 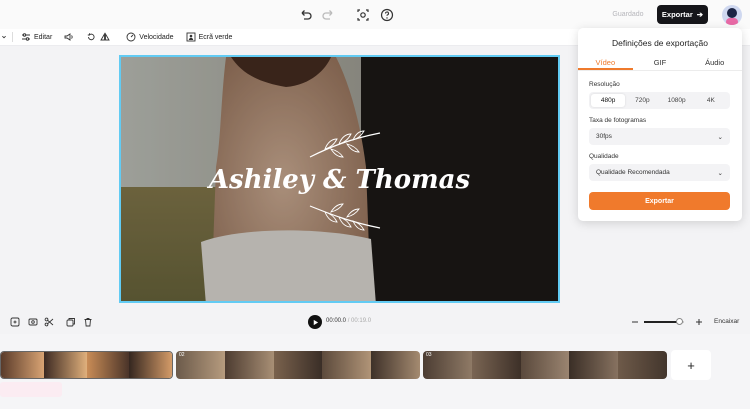 What do you see at coordinates (345, 144) in the screenshot?
I see `leaf-ornament-top` at bounding box center [345, 144].